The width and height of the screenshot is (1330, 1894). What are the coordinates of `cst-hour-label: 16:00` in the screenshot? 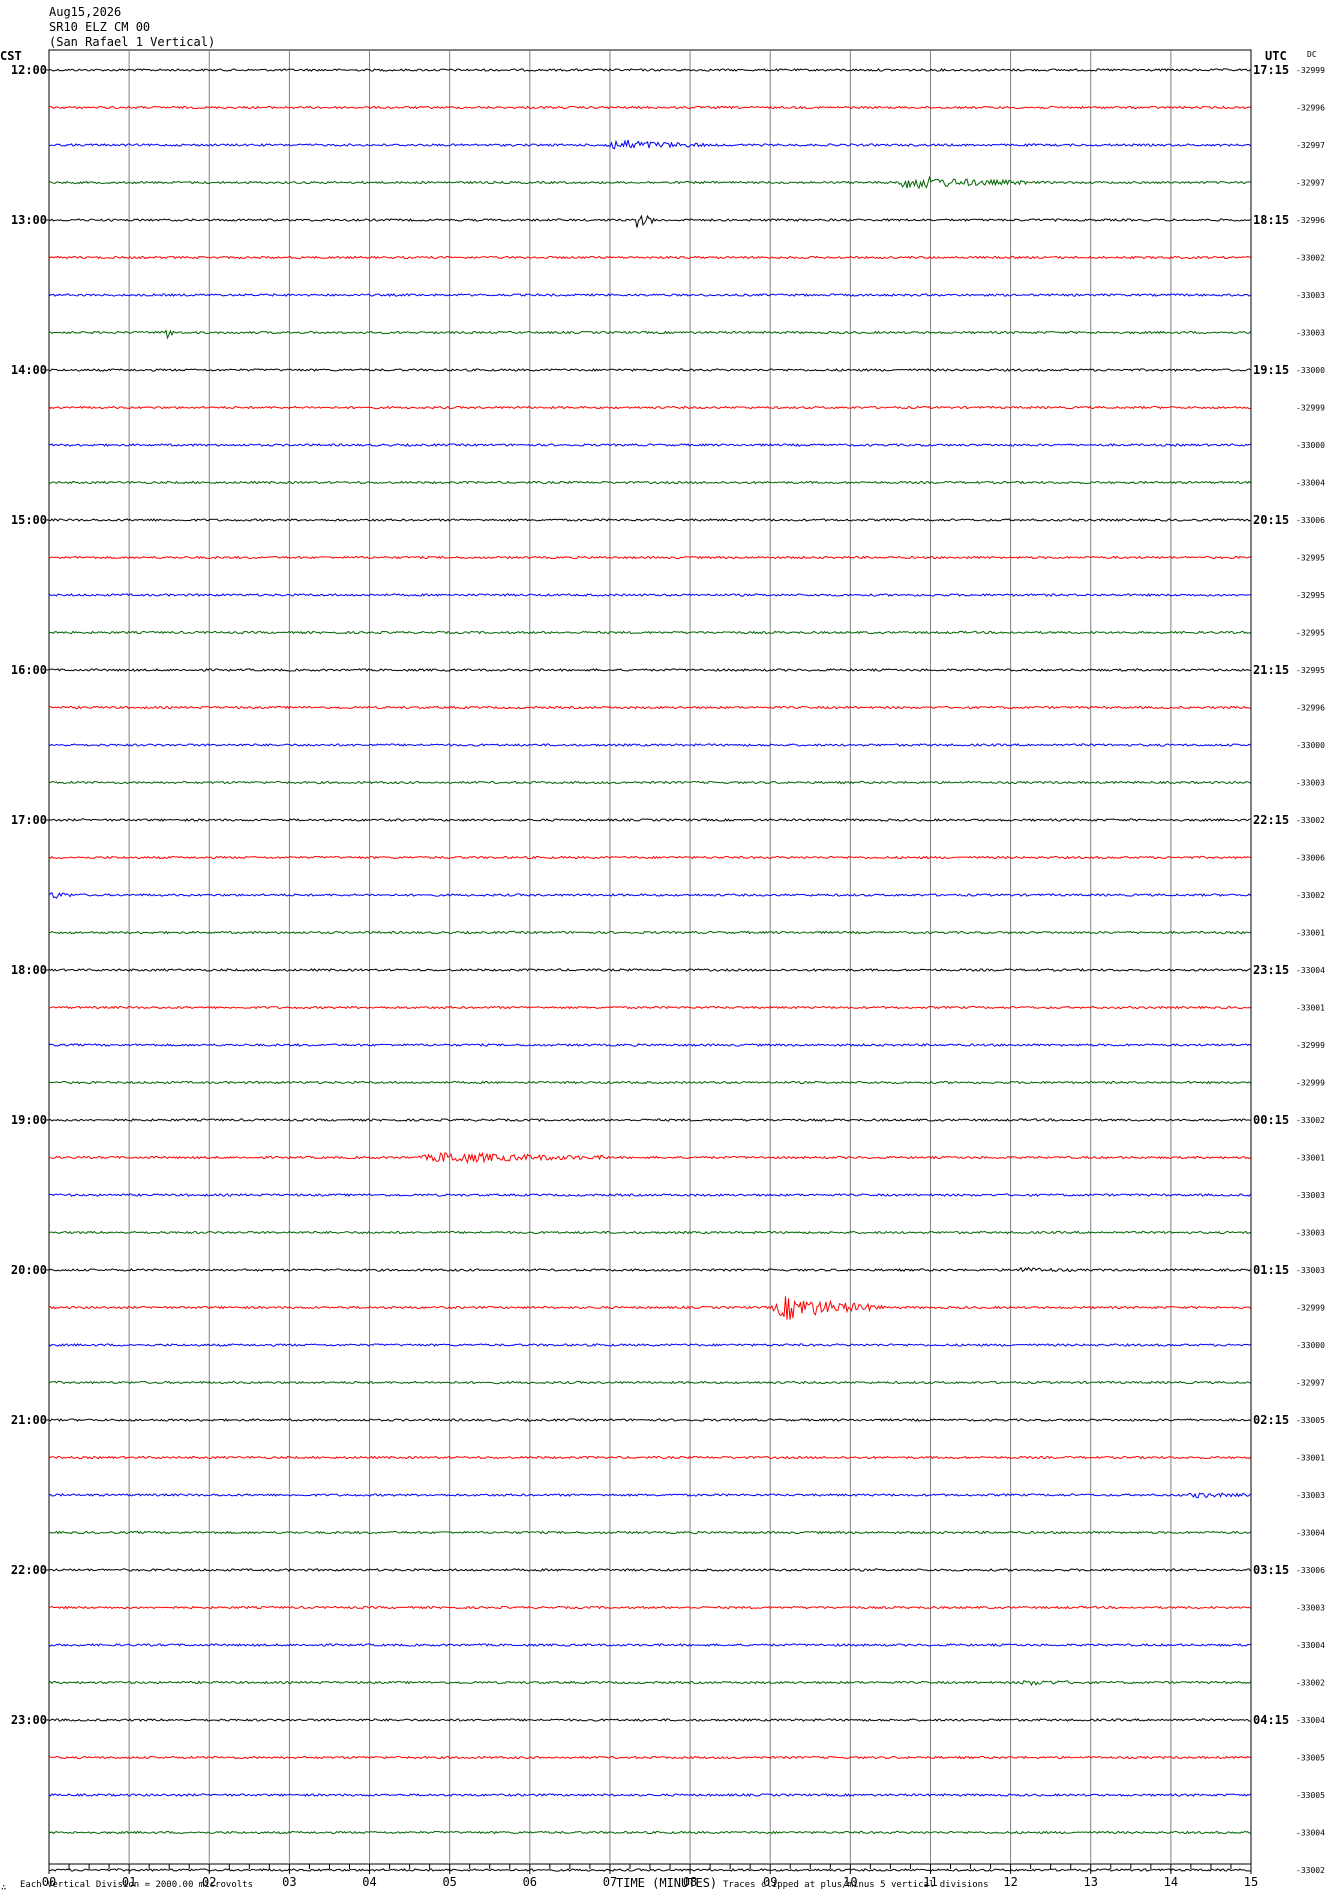 It's located at (29, 670).